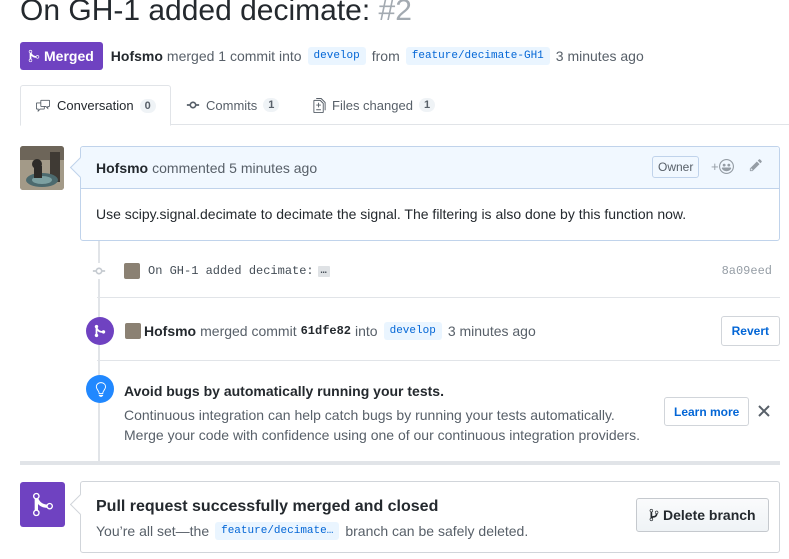 Image resolution: width=789 pixels, height=559 pixels. I want to click on comment-action: commented 5 minutes ago, so click(234, 168).